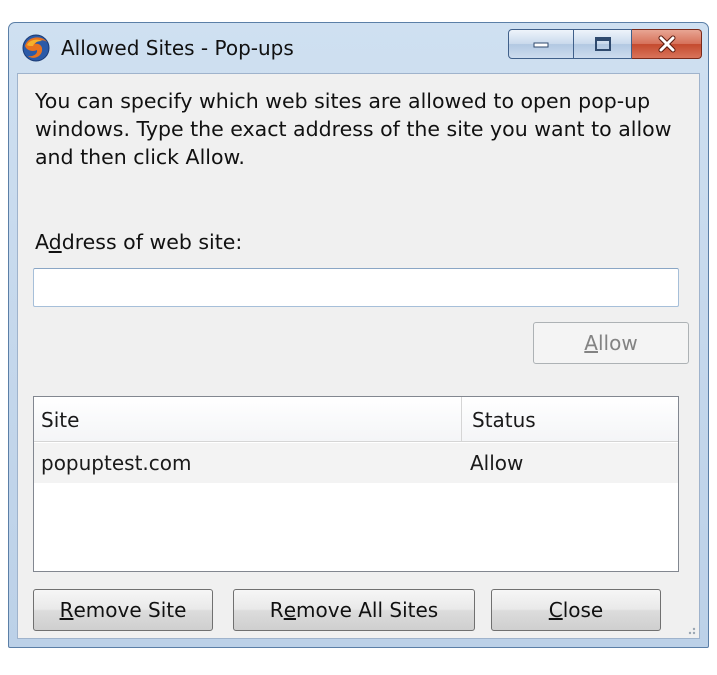  I want to click on address-input, so click(356, 287).